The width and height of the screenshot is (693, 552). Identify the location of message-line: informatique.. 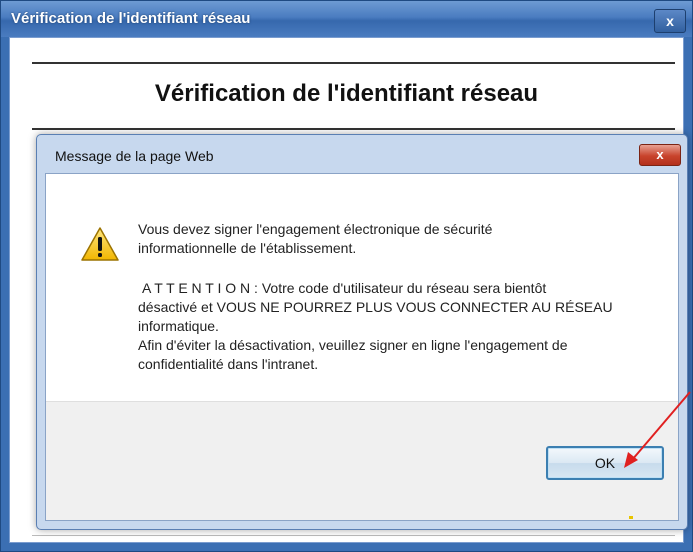
(178, 326).